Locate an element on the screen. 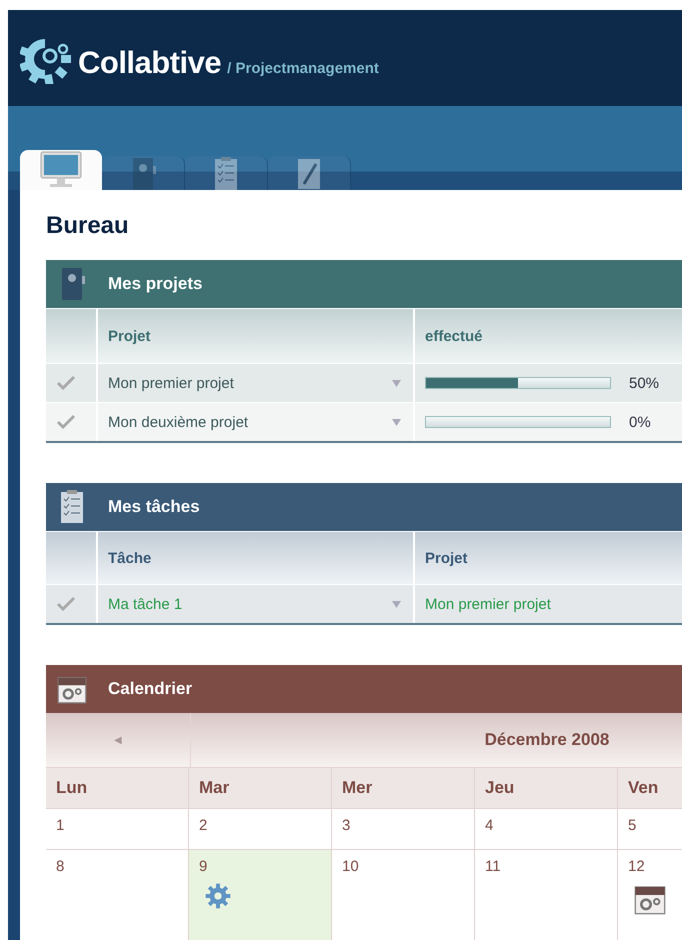  project-link: Mon deuxième projet is located at coordinates (250, 422).